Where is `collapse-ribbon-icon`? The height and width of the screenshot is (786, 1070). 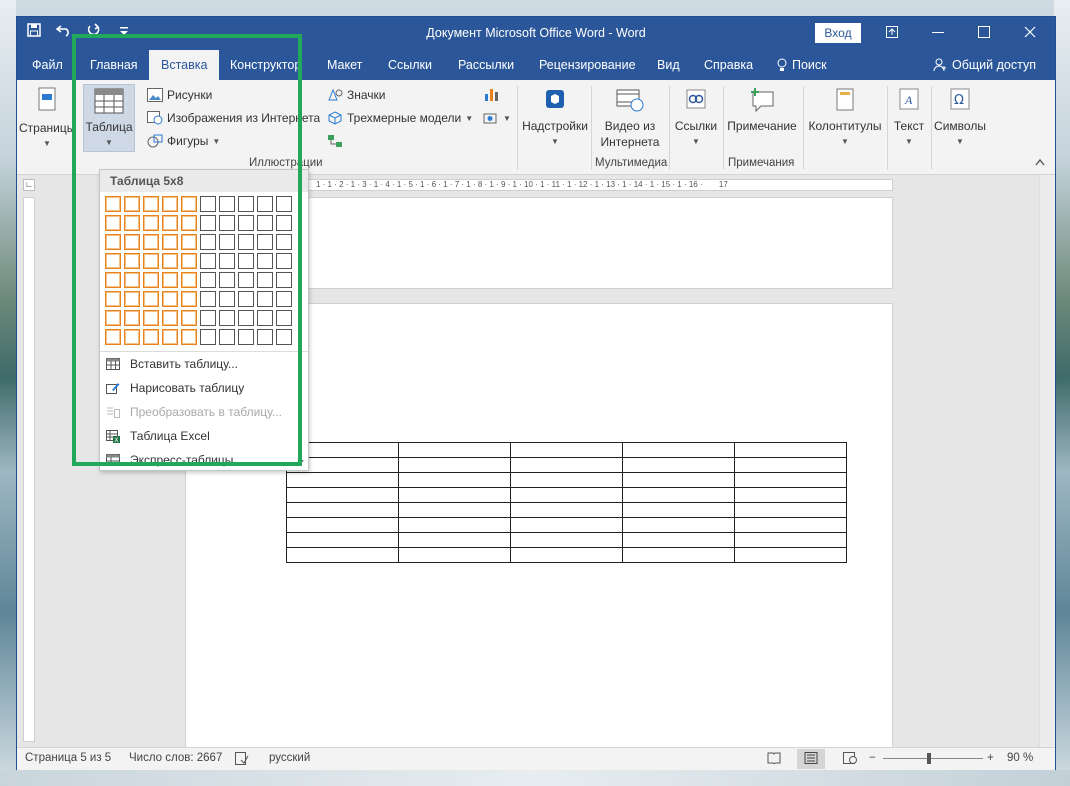
collapse-ribbon-icon is located at coordinates (1040, 162).